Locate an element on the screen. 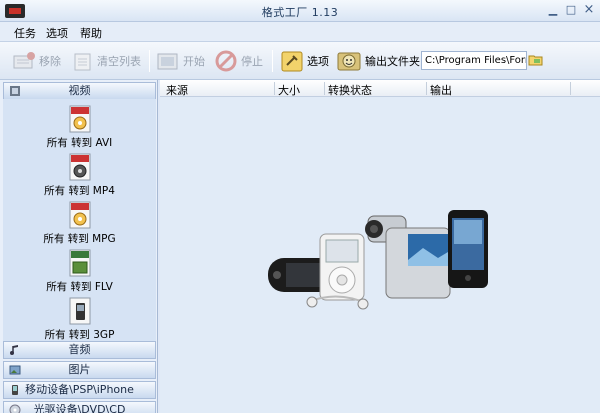 The width and height of the screenshot is (600, 413). options-label: 选项 is located at coordinates (318, 61).